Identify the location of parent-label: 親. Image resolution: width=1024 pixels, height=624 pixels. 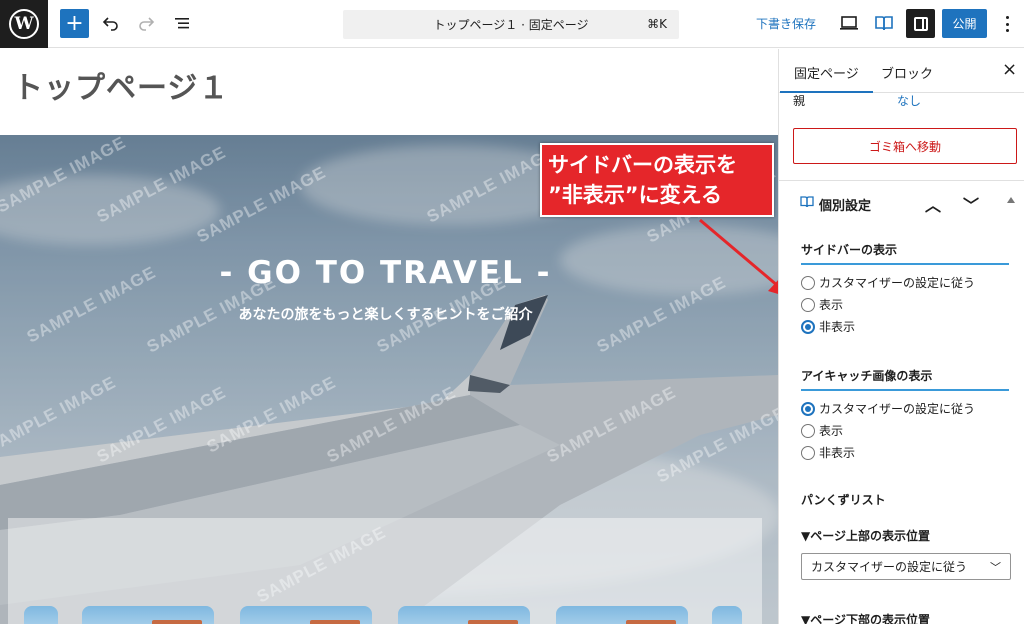
(799, 101).